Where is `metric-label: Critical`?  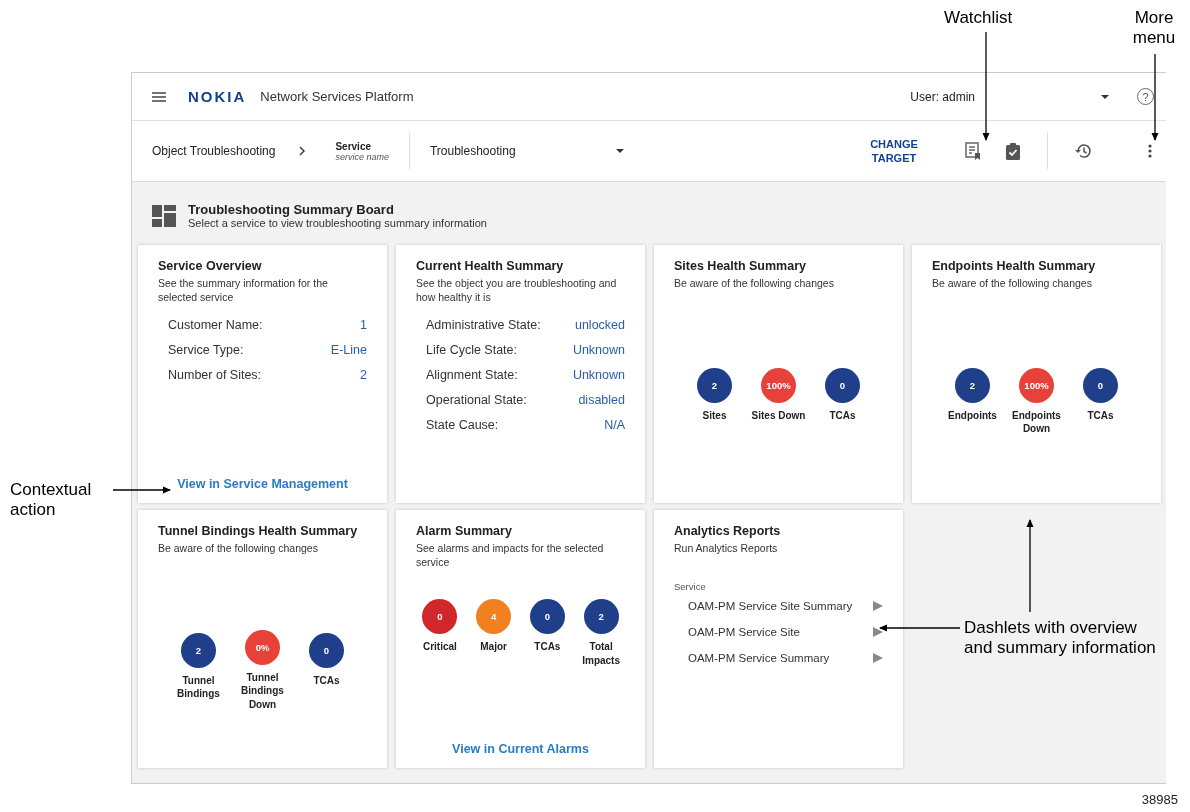 metric-label: Critical is located at coordinates (439, 647).